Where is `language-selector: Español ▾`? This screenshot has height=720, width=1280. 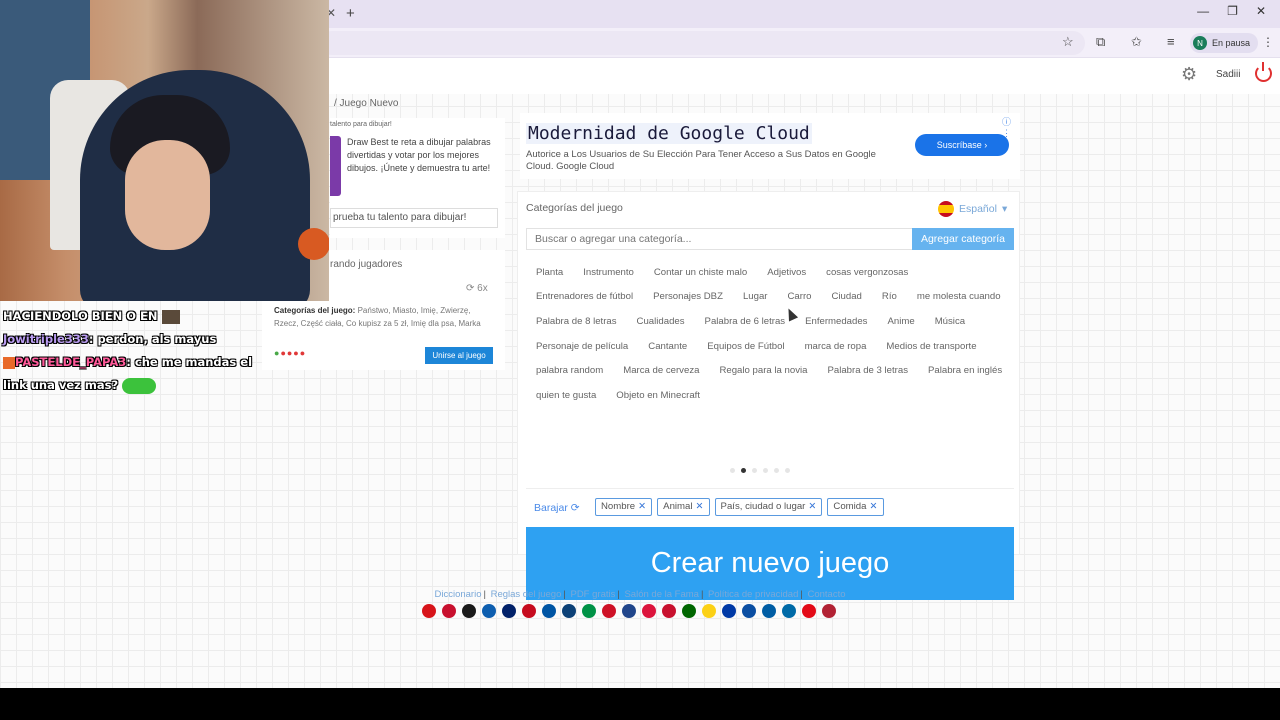
language-selector: Español ▾ is located at coordinates (972, 209).